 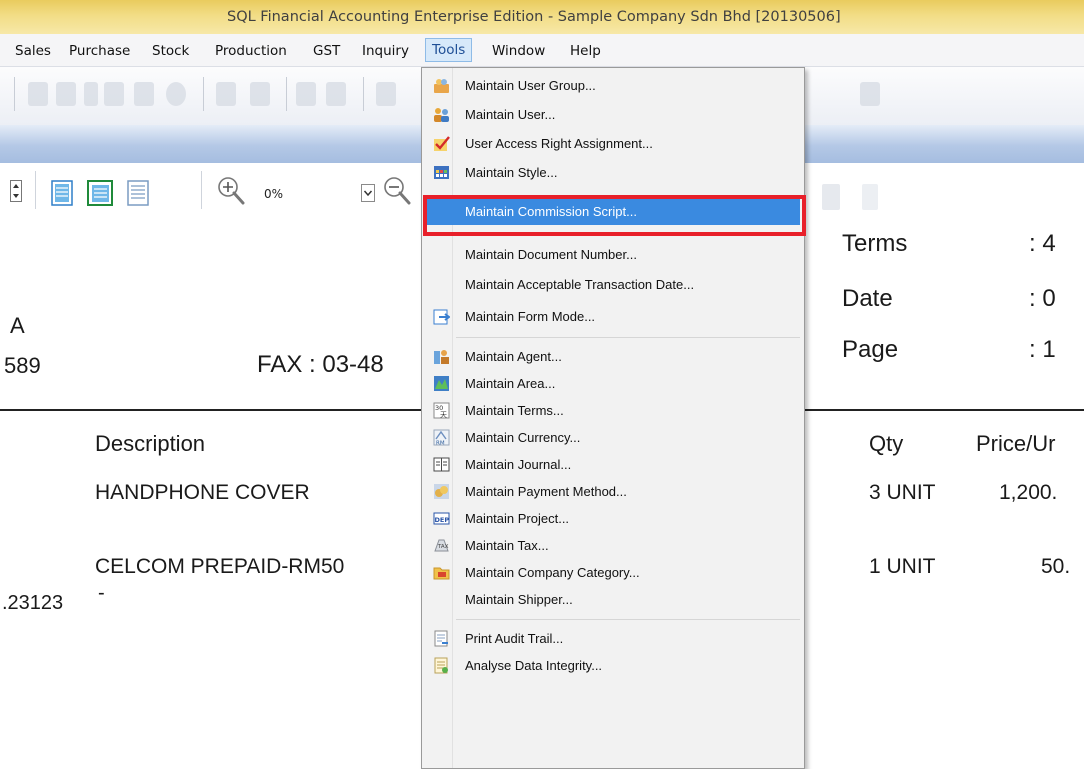 I want to click on column-header-price: Price/Ur, so click(x=1016, y=443).